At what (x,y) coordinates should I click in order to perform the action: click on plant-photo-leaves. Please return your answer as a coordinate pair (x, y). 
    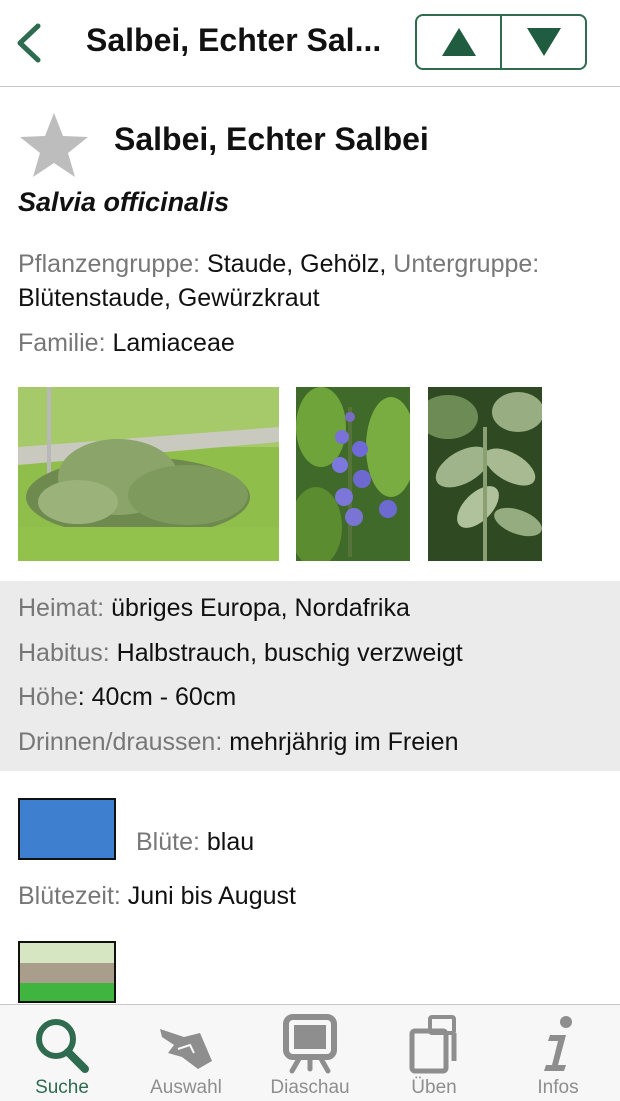
    Looking at the image, I should click on (485, 474).